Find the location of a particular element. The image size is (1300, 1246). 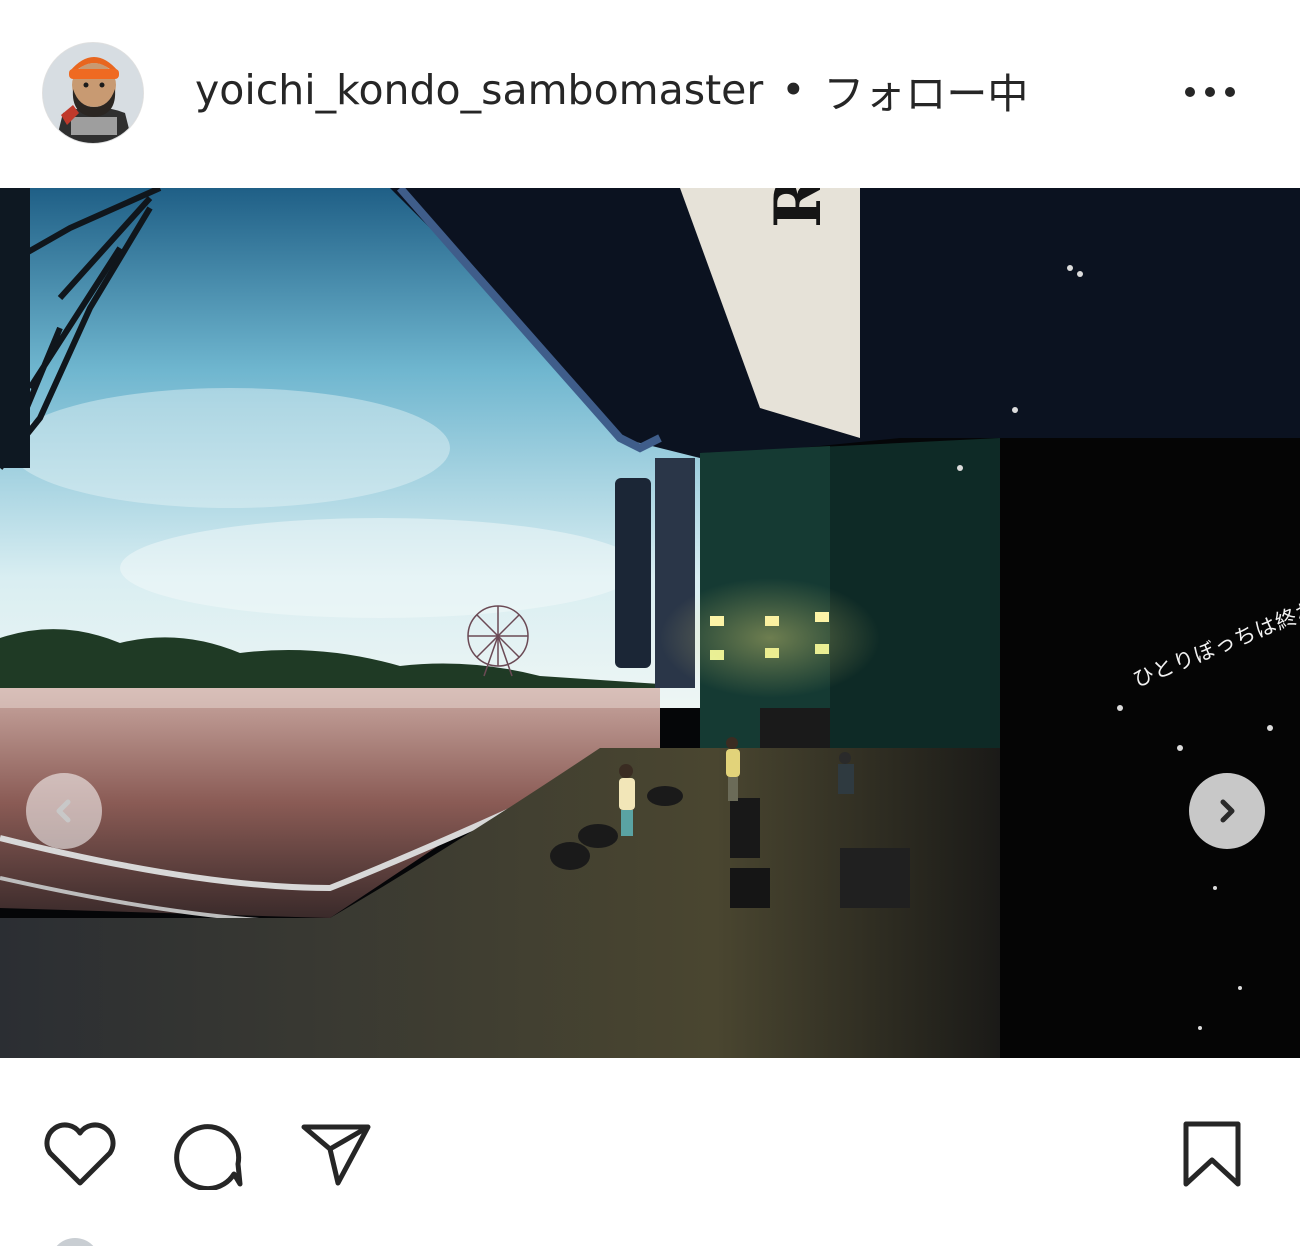

comment-button is located at coordinates (208, 1154).